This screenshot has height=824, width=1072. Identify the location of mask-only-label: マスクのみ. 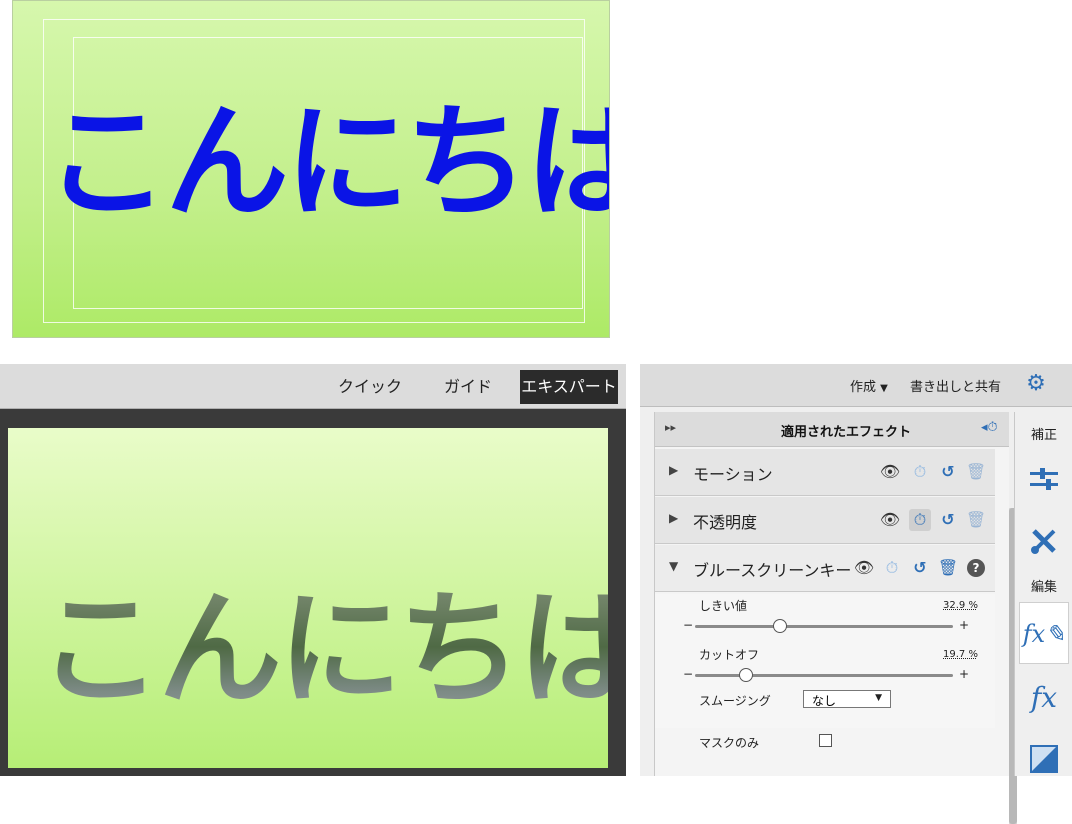
(729, 743).